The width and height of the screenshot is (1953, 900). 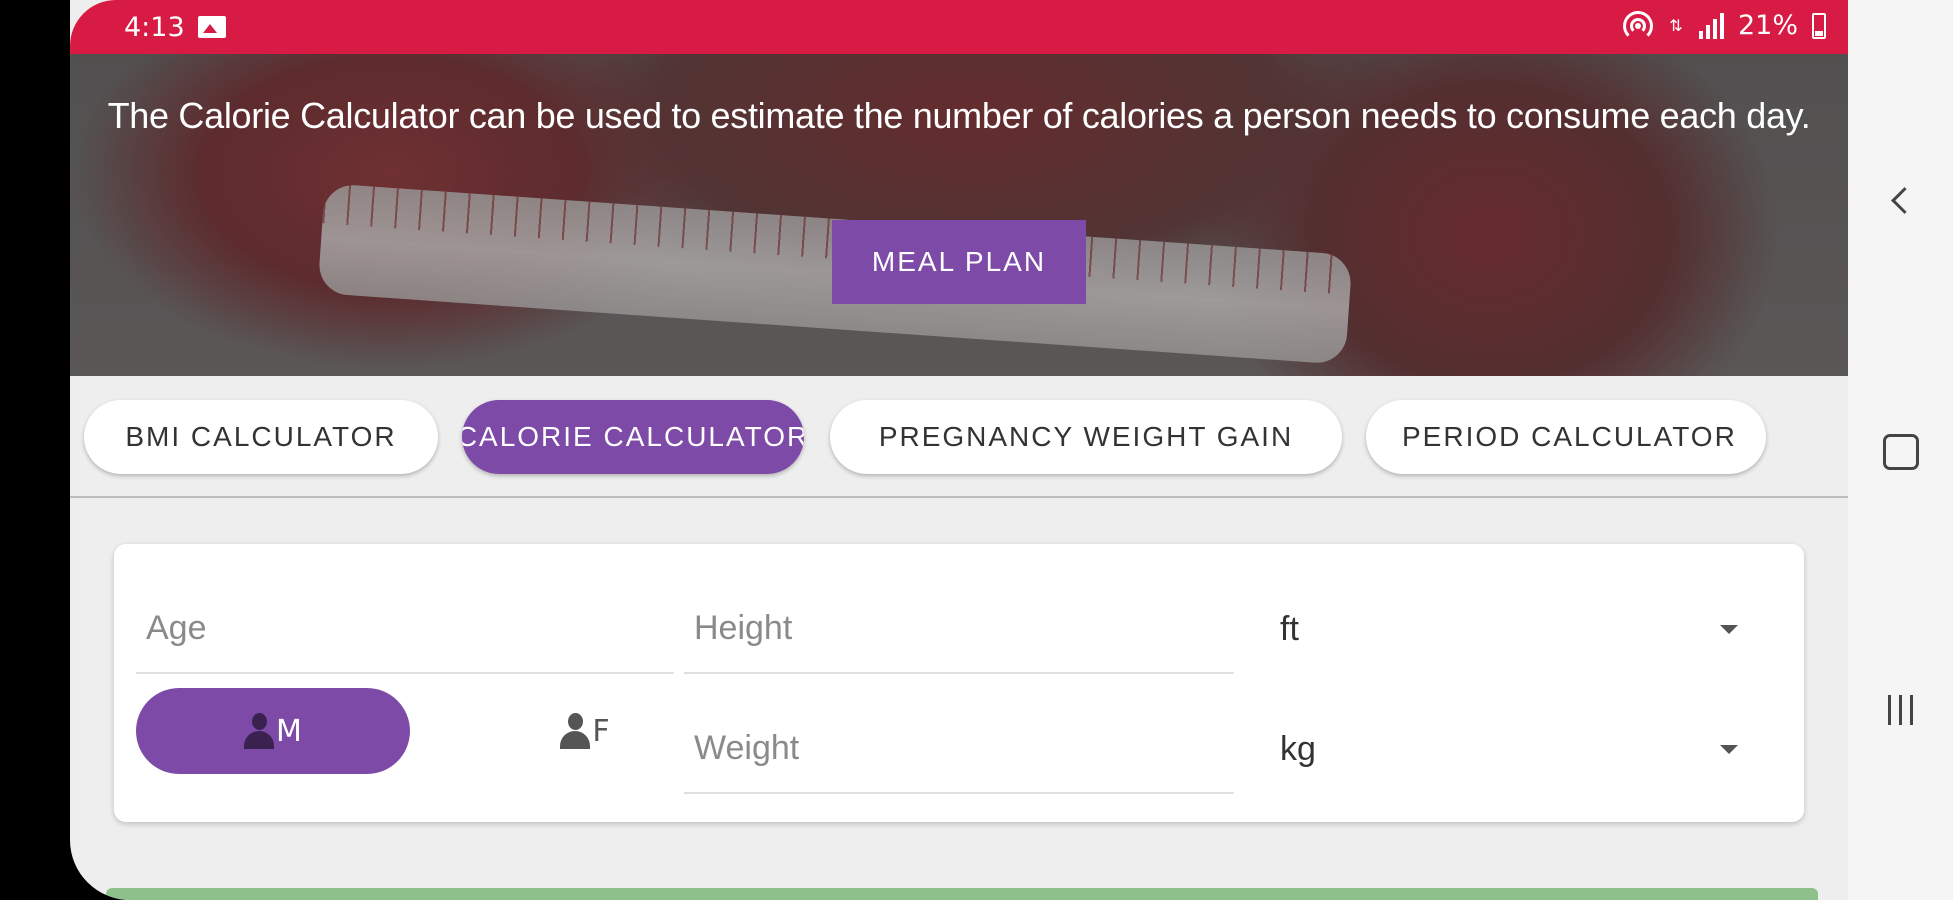 I want to click on height-field, so click(x=959, y=629).